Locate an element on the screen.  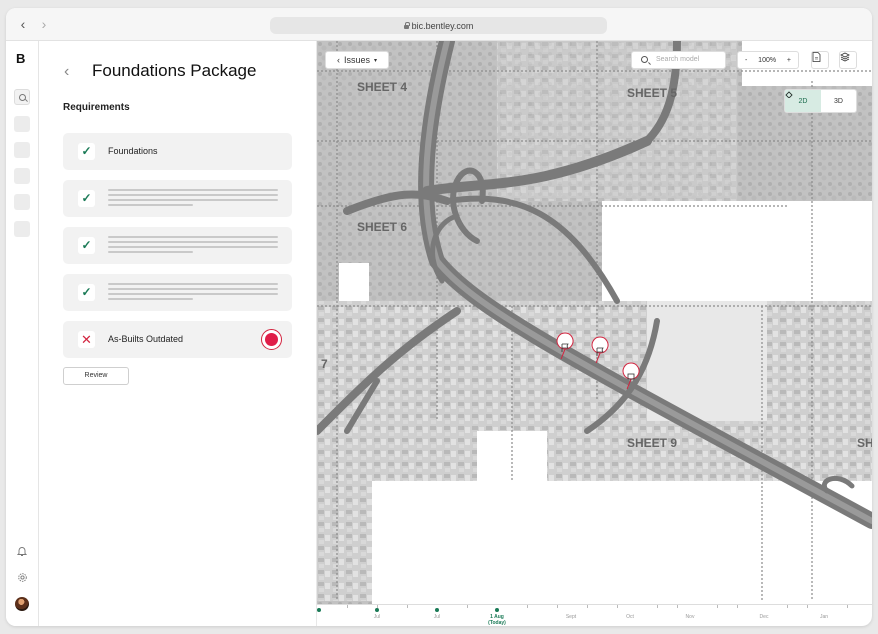
requirement-item-failed: ✕ As-Builts Outdated is located at coordinates (177, 339).